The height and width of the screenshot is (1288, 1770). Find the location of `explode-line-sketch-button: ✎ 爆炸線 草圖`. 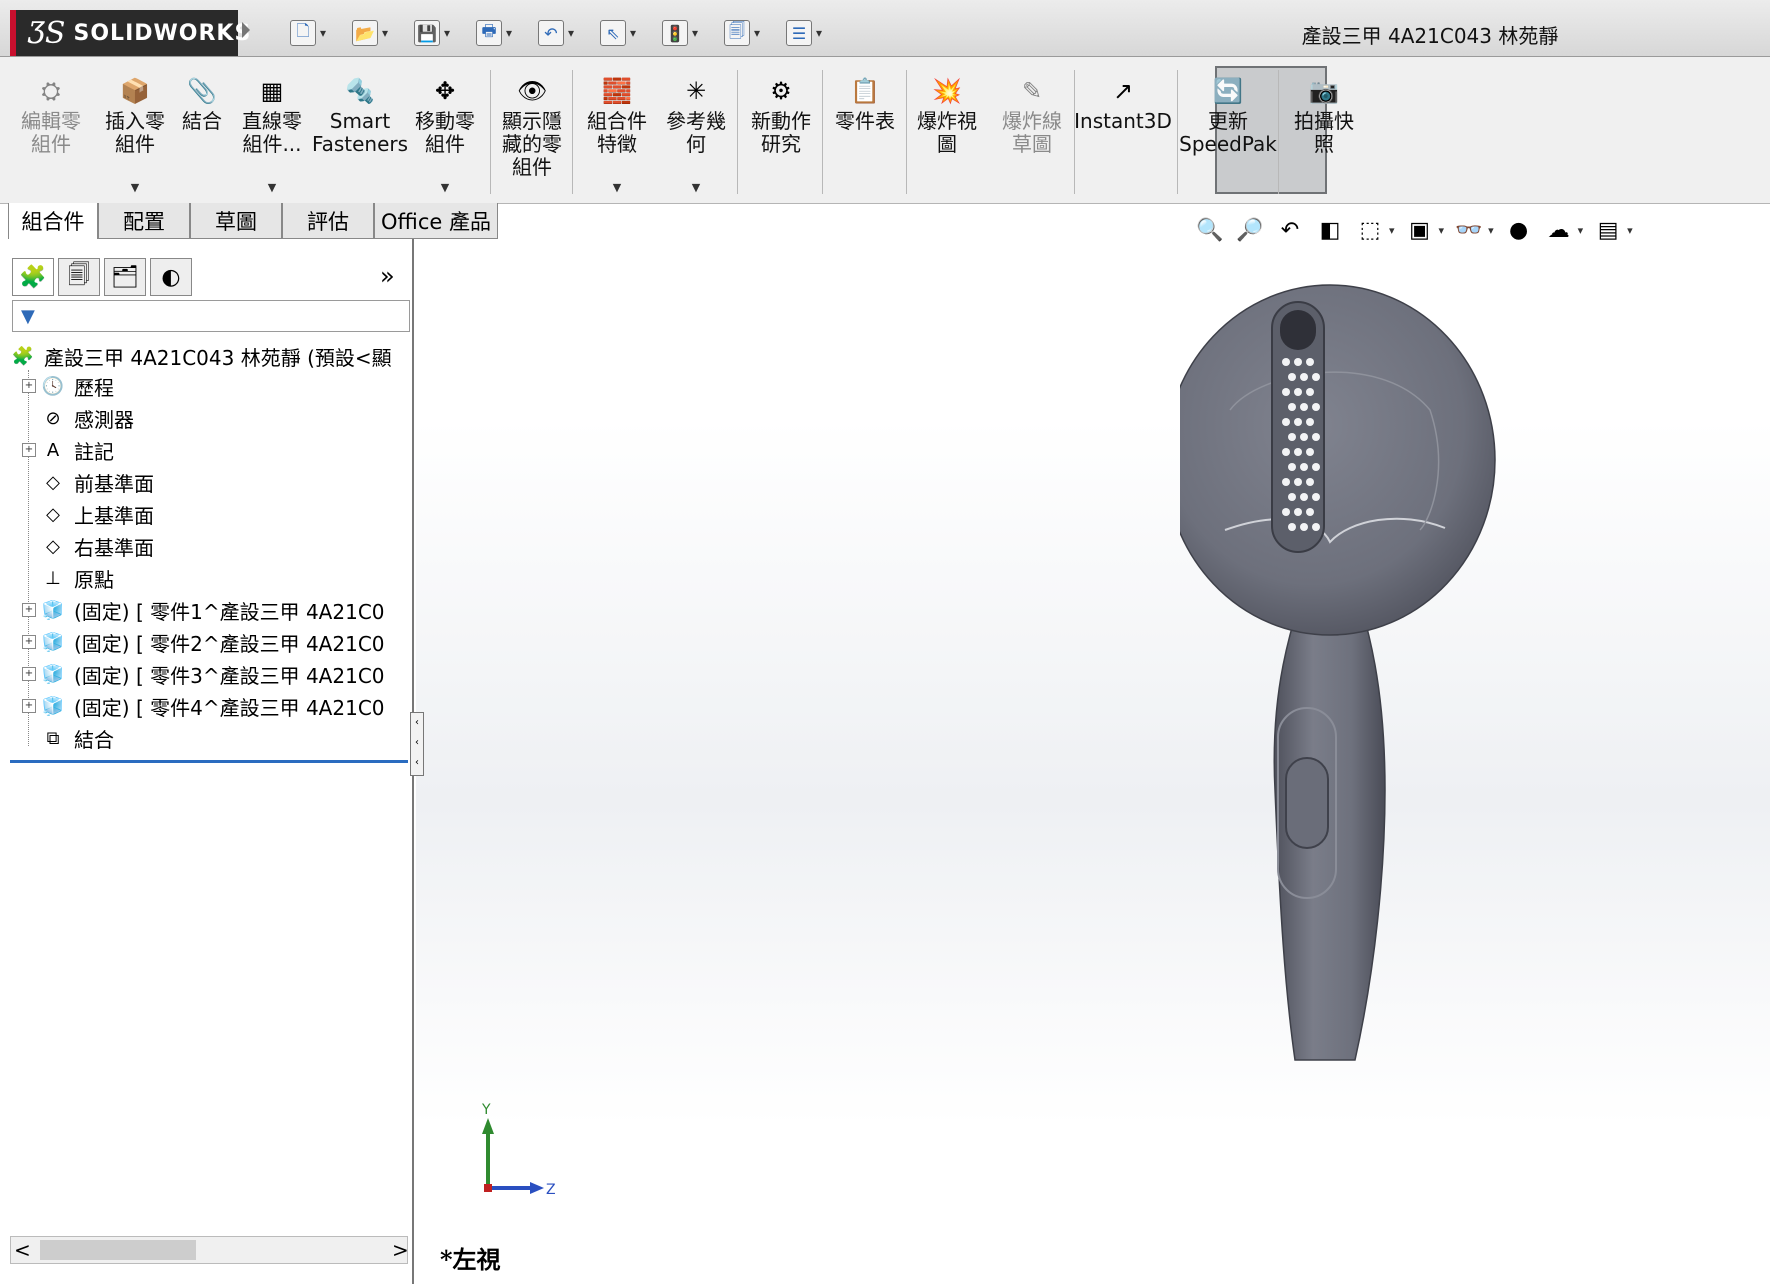

explode-line-sketch-button: ✎ 爆炸線 草圖 is located at coordinates (1032, 135).